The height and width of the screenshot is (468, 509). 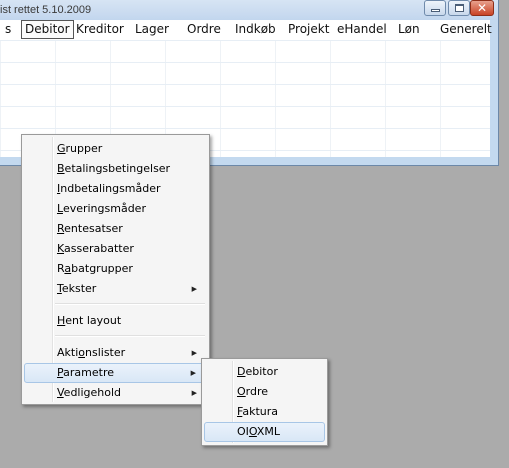 What do you see at coordinates (259, 431) in the screenshot?
I see `menu-item-label: OIOXML` at bounding box center [259, 431].